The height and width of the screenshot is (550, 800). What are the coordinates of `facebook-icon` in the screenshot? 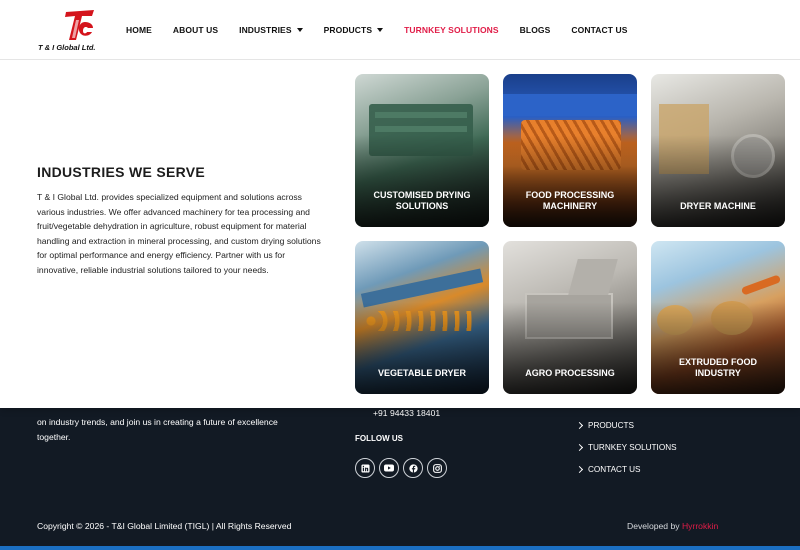 It's located at (413, 468).